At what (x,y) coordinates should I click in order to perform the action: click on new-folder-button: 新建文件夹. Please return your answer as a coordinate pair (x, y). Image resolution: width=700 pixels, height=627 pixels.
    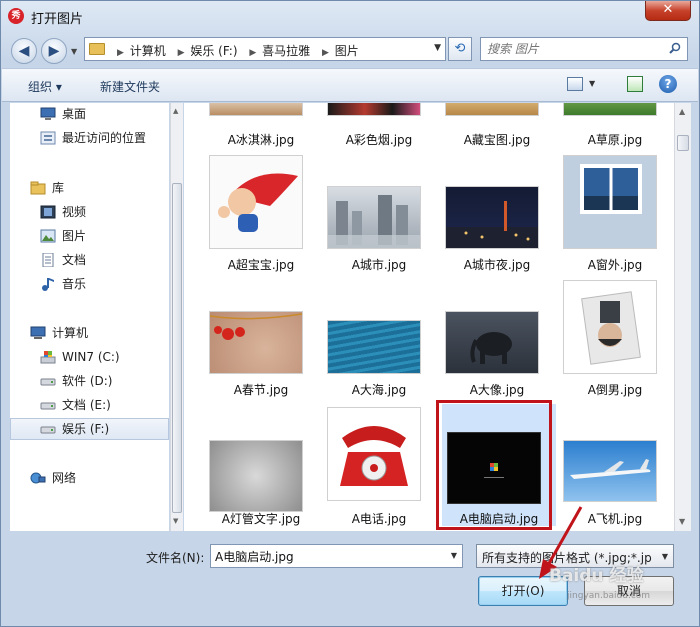
    Looking at the image, I should click on (130, 86).